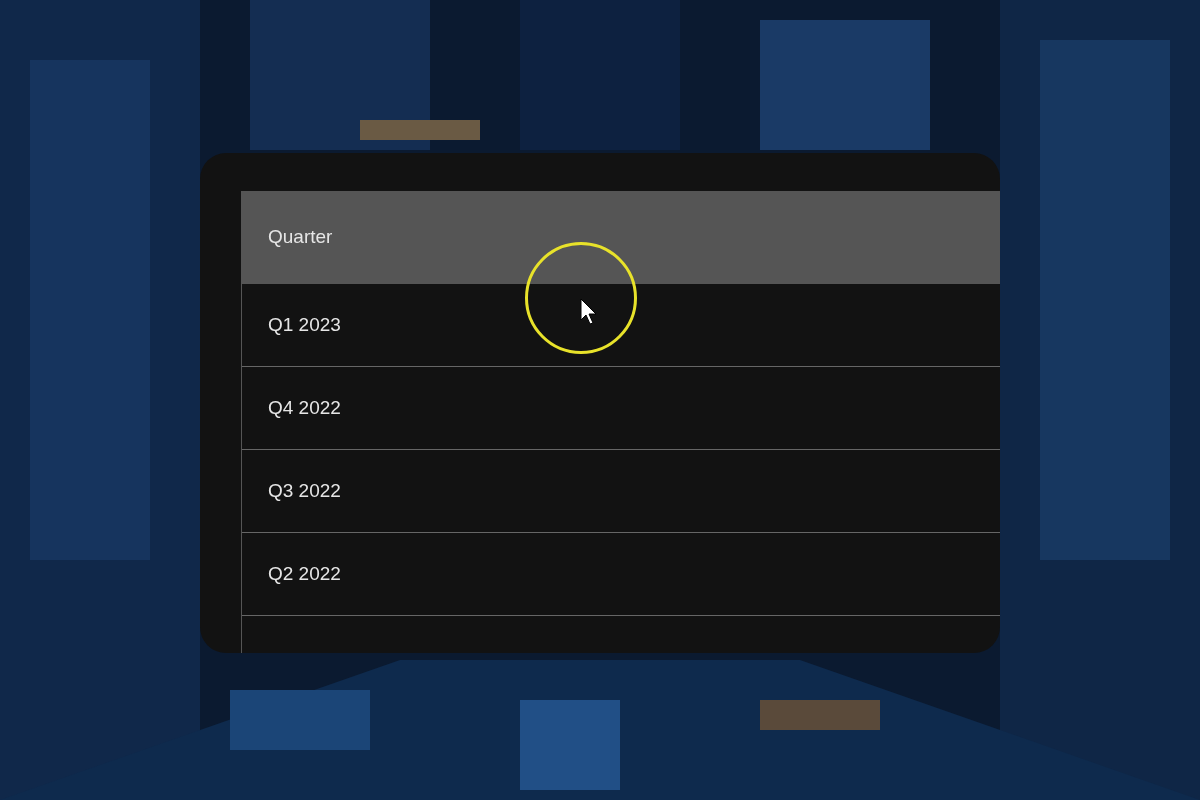 The width and height of the screenshot is (1200, 800). Describe the element at coordinates (304, 407) in the screenshot. I see `table-cell-text: Q4 2022` at that location.